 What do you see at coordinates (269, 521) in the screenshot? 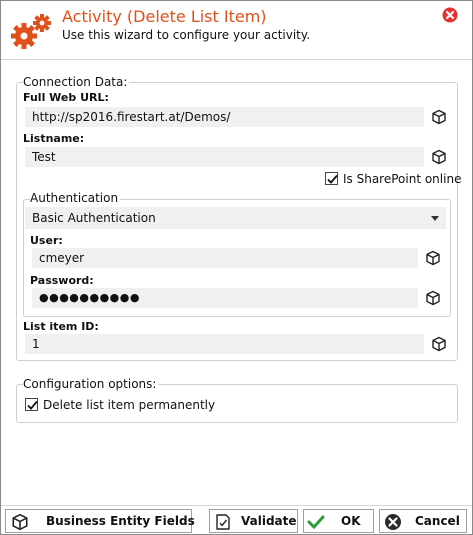
I see `validate-label: Validate` at bounding box center [269, 521].